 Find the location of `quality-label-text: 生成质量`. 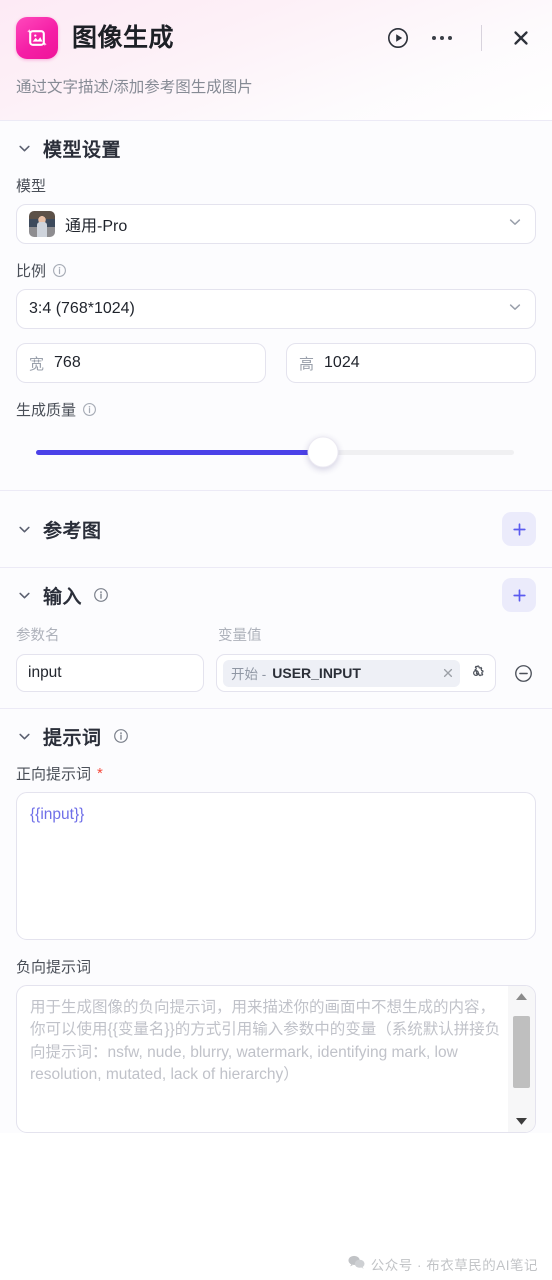

quality-label-text: 生成质量 is located at coordinates (46, 410).